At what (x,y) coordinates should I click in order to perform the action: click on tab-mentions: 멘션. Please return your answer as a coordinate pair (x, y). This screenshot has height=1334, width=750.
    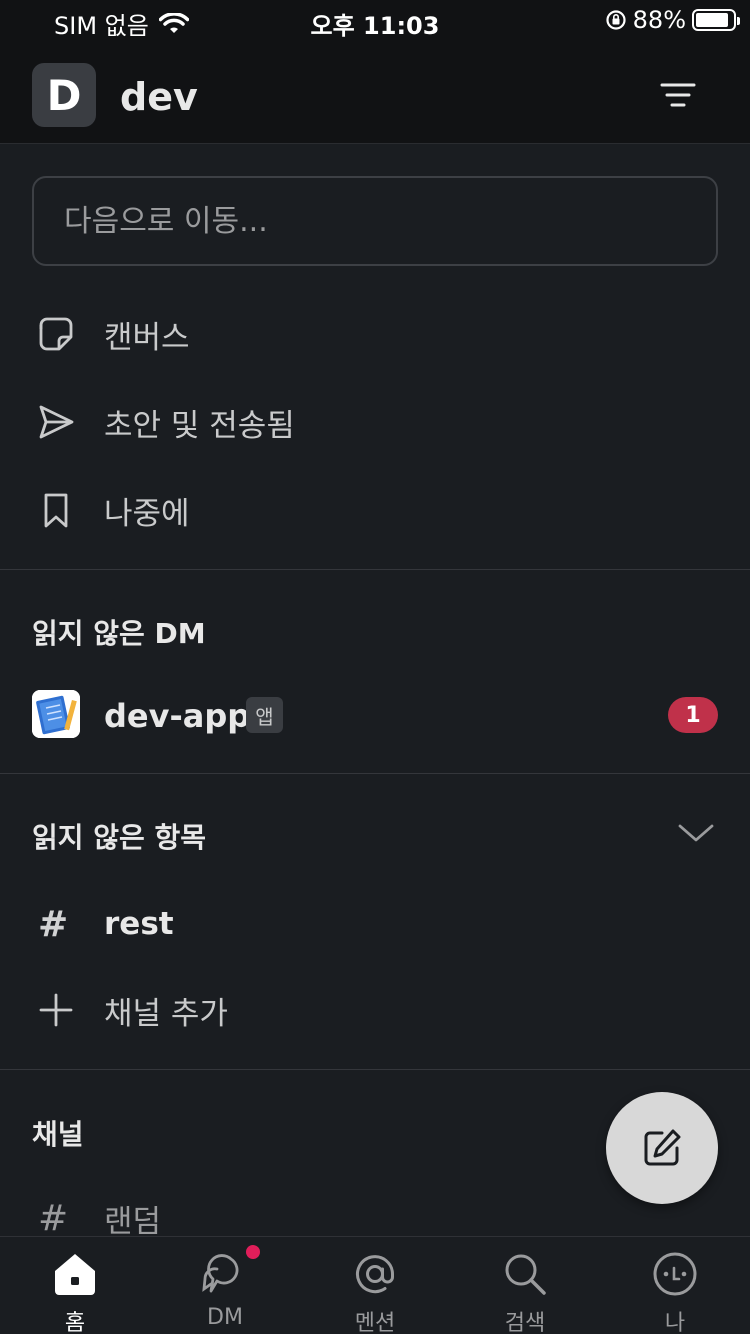
    Looking at the image, I should click on (375, 1285).